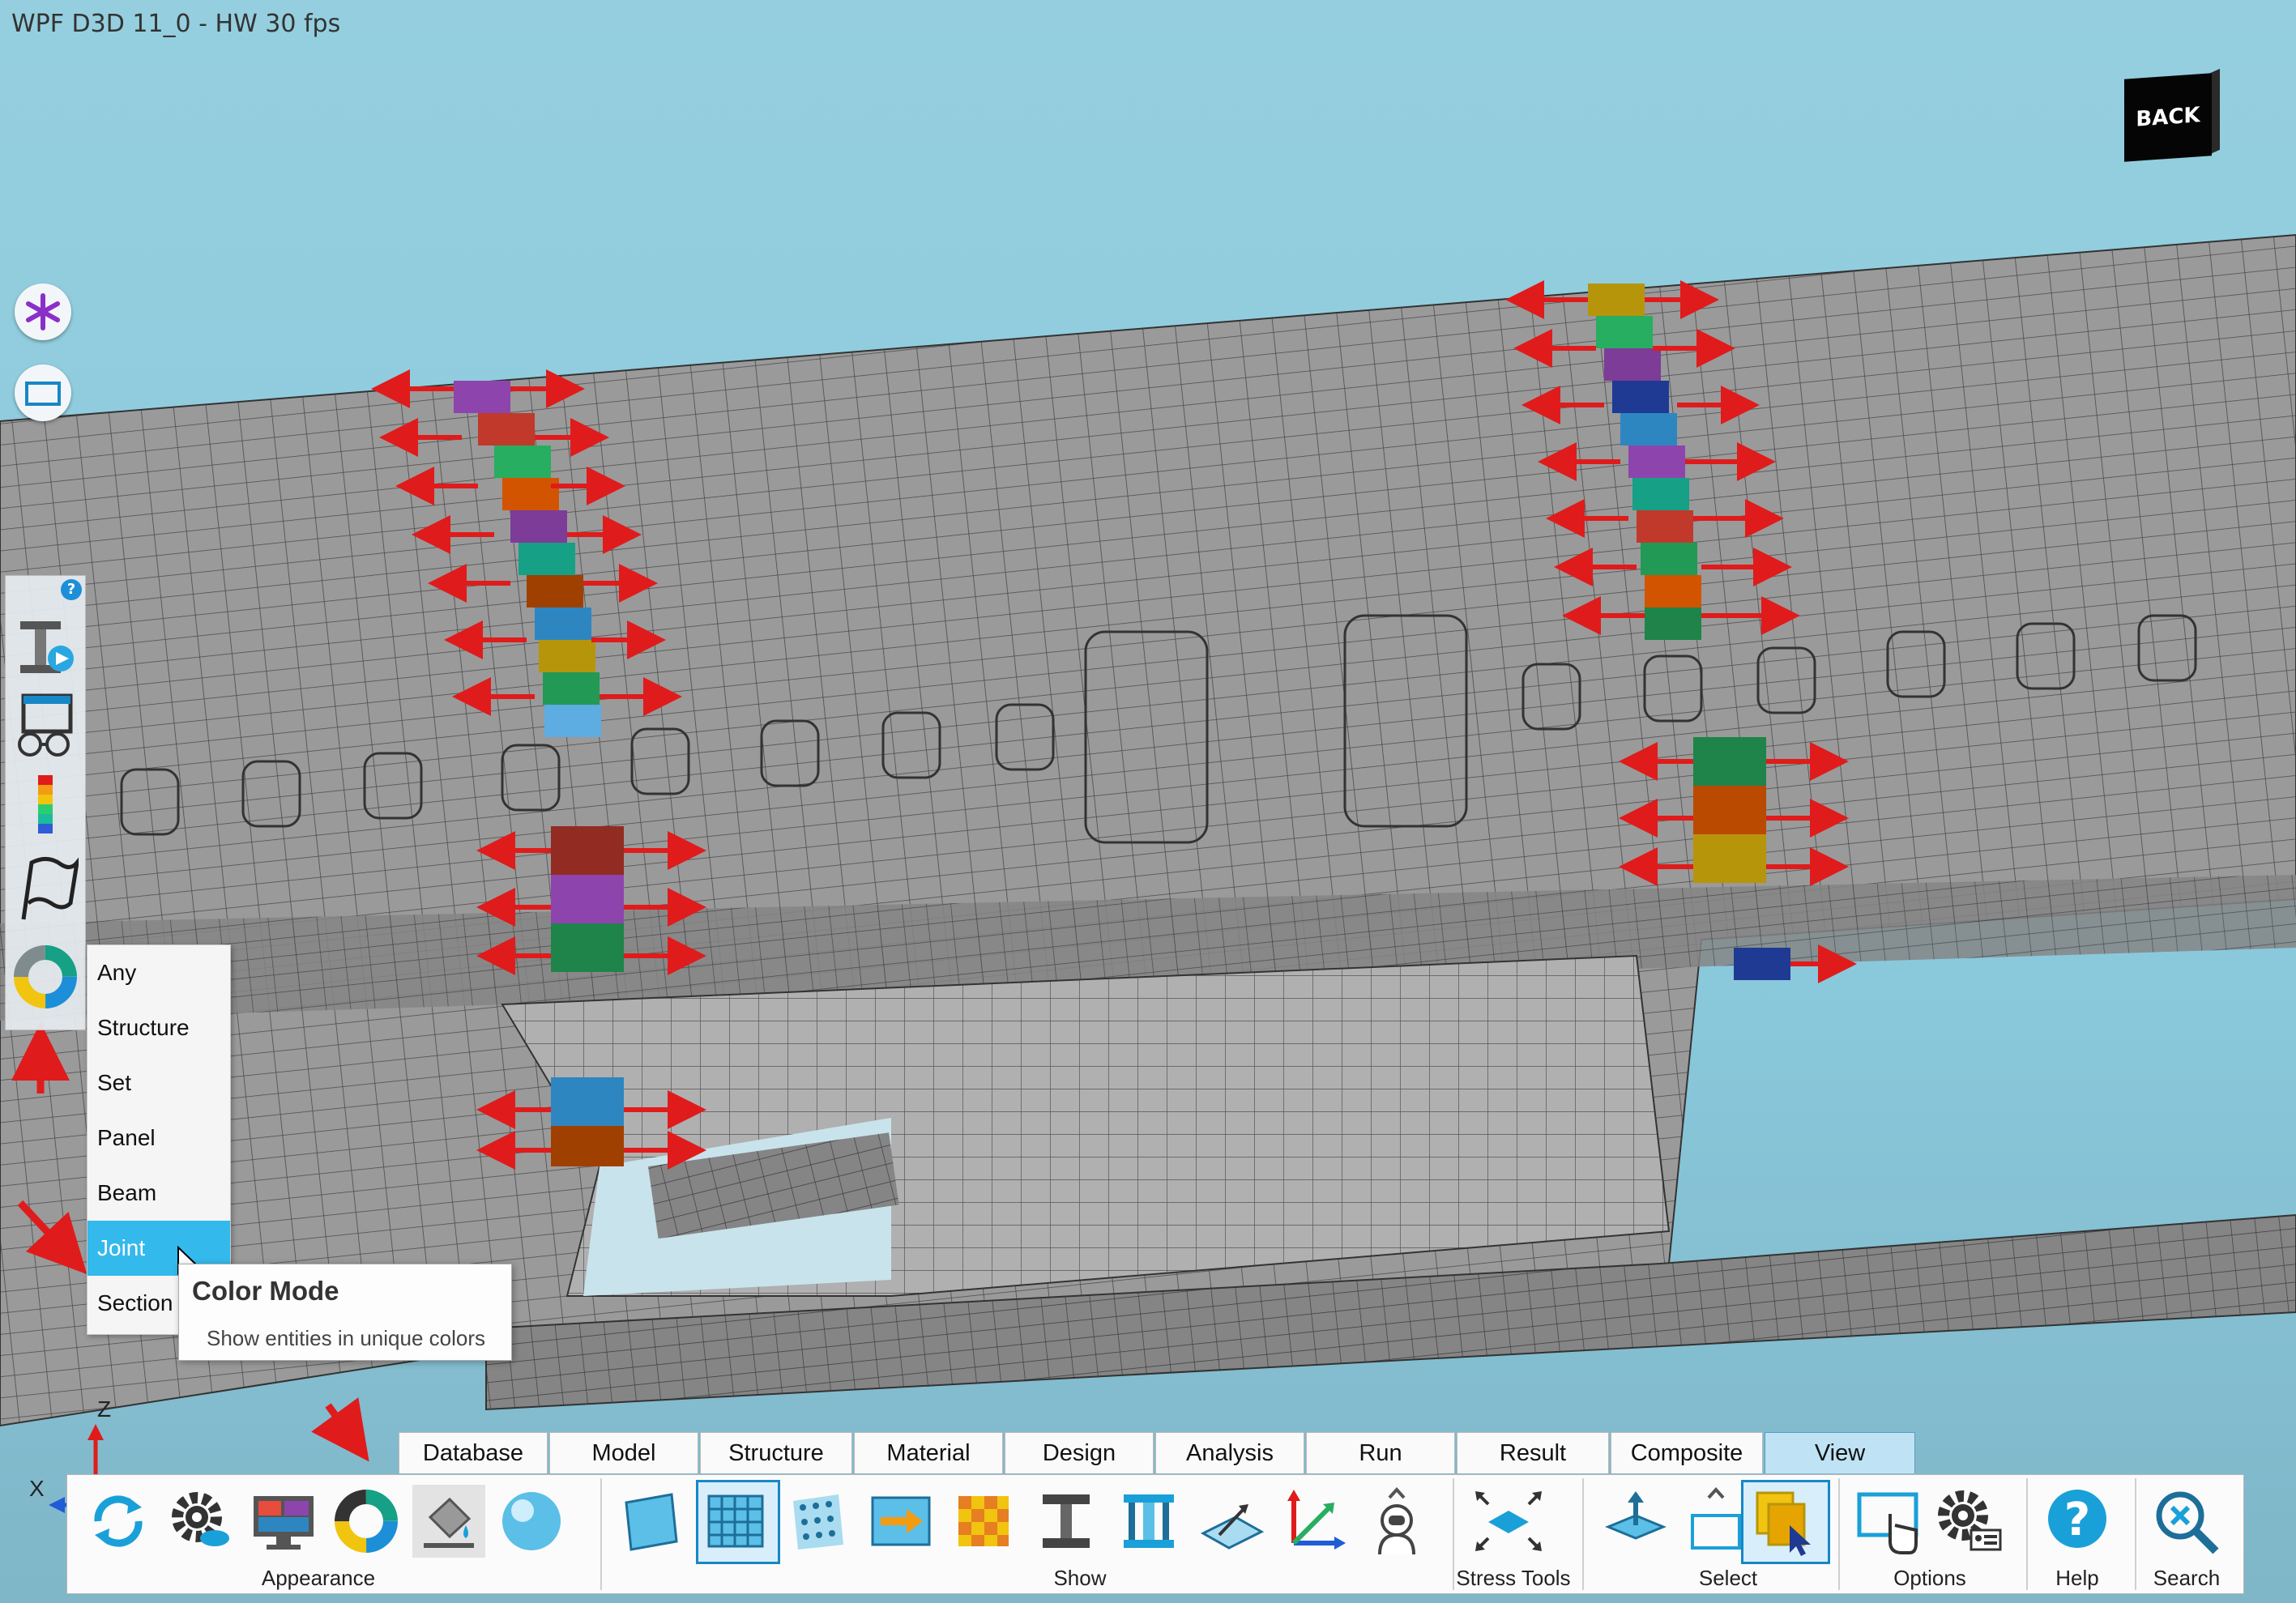  I want to click on menu-item-any: Any, so click(158, 973).